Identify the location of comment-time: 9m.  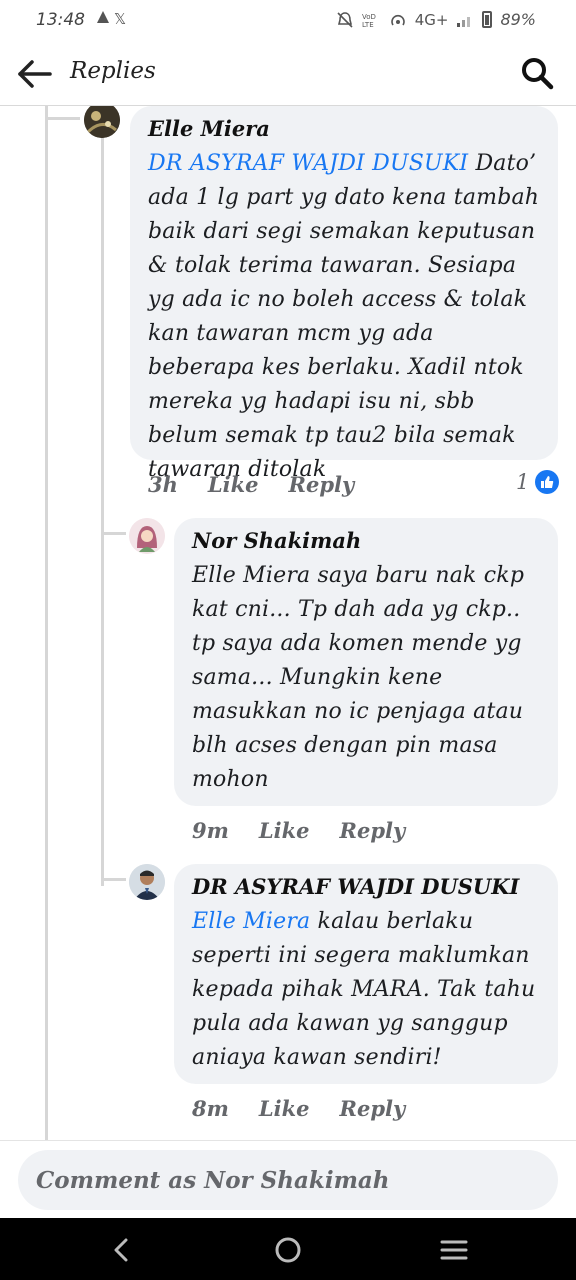
(210, 830).